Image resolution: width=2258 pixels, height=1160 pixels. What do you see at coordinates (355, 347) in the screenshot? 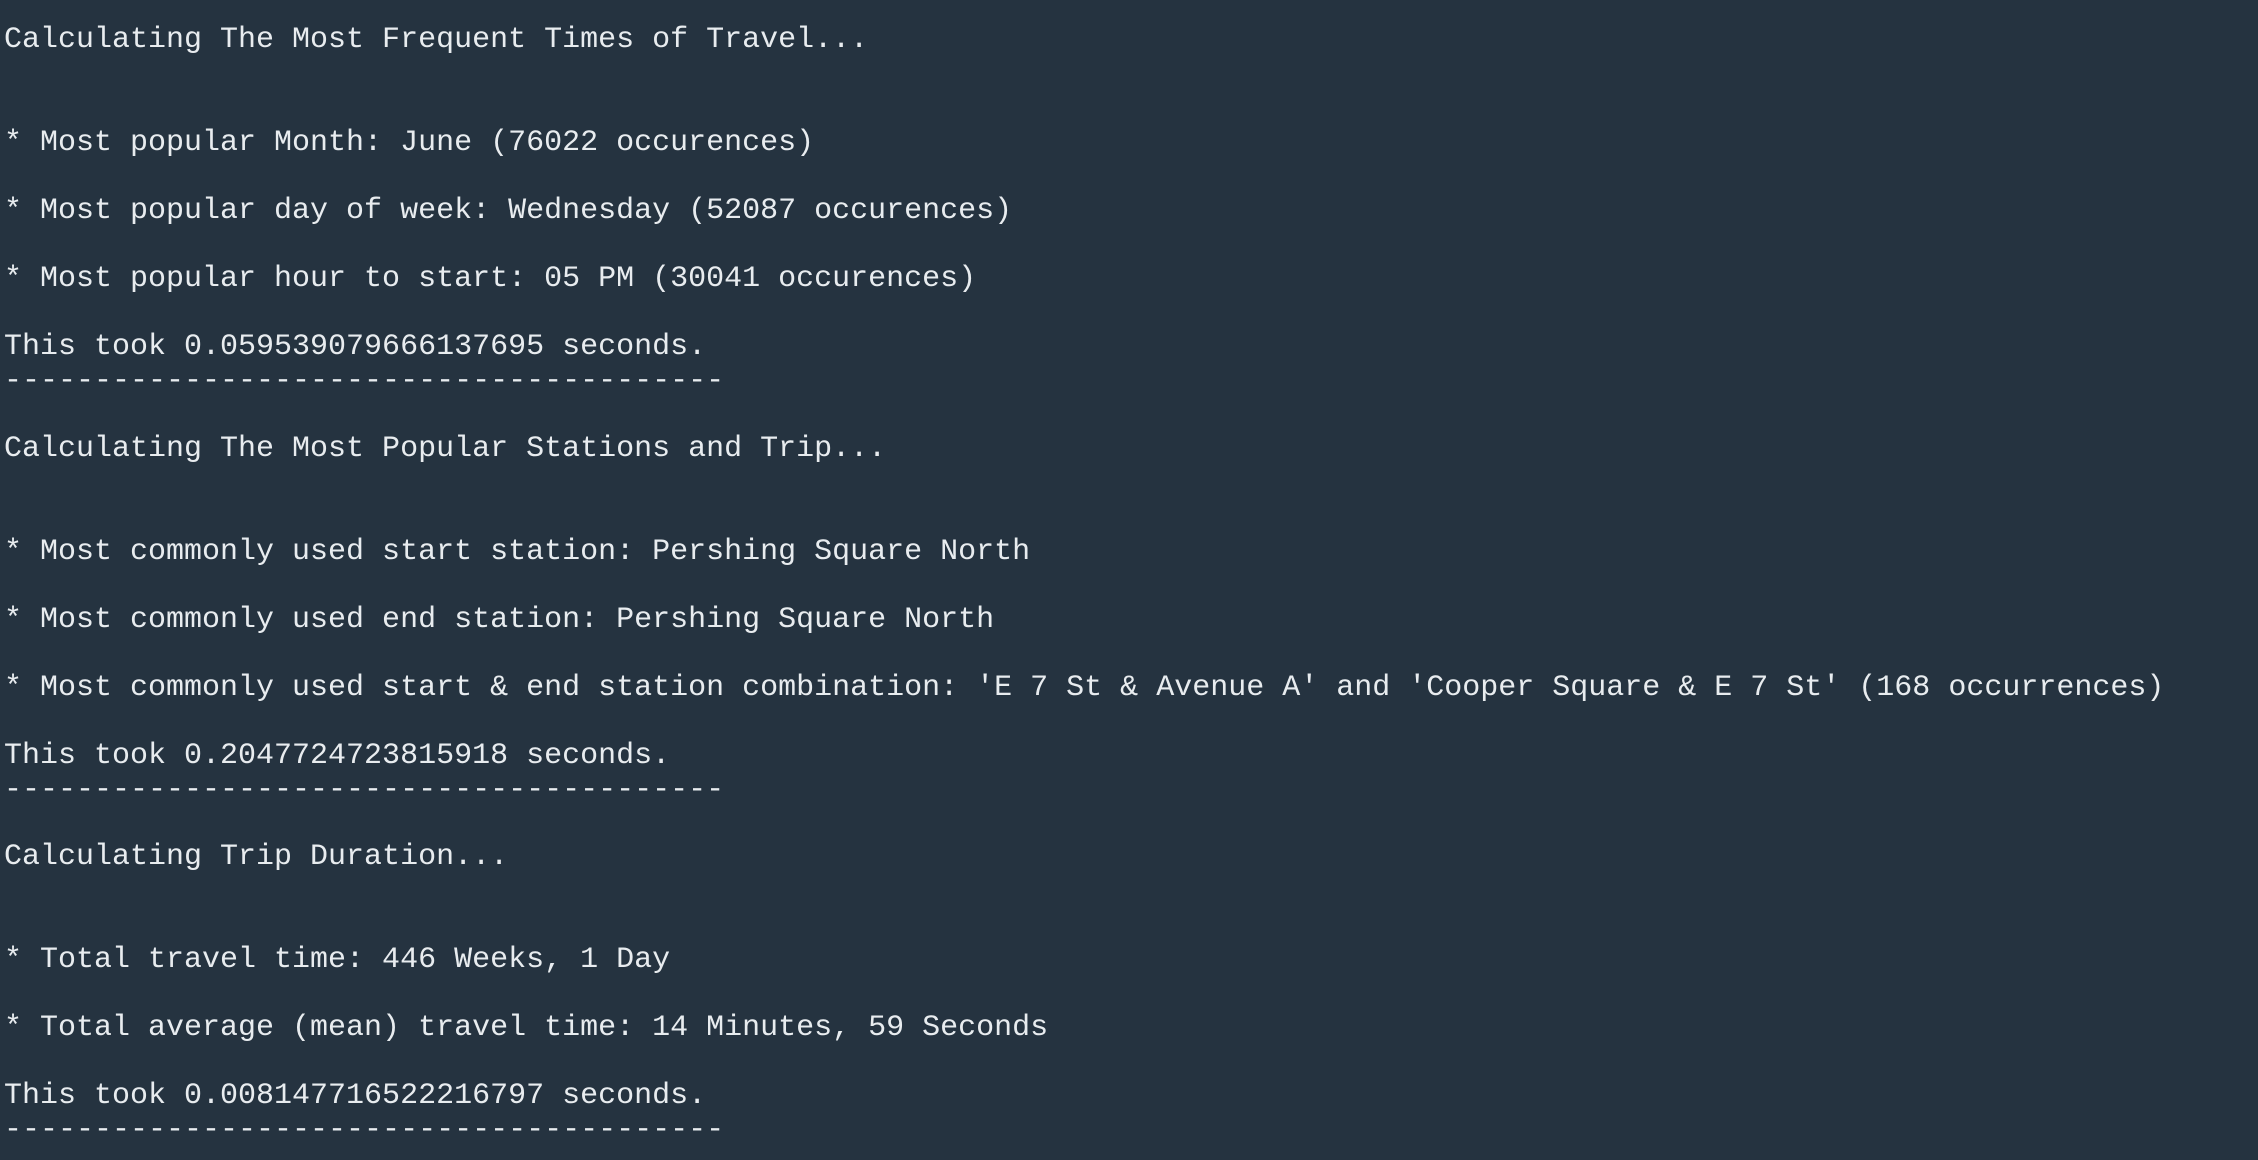
I see `timing-text-1: This took 0.059539079666137695 seconds.` at bounding box center [355, 347].